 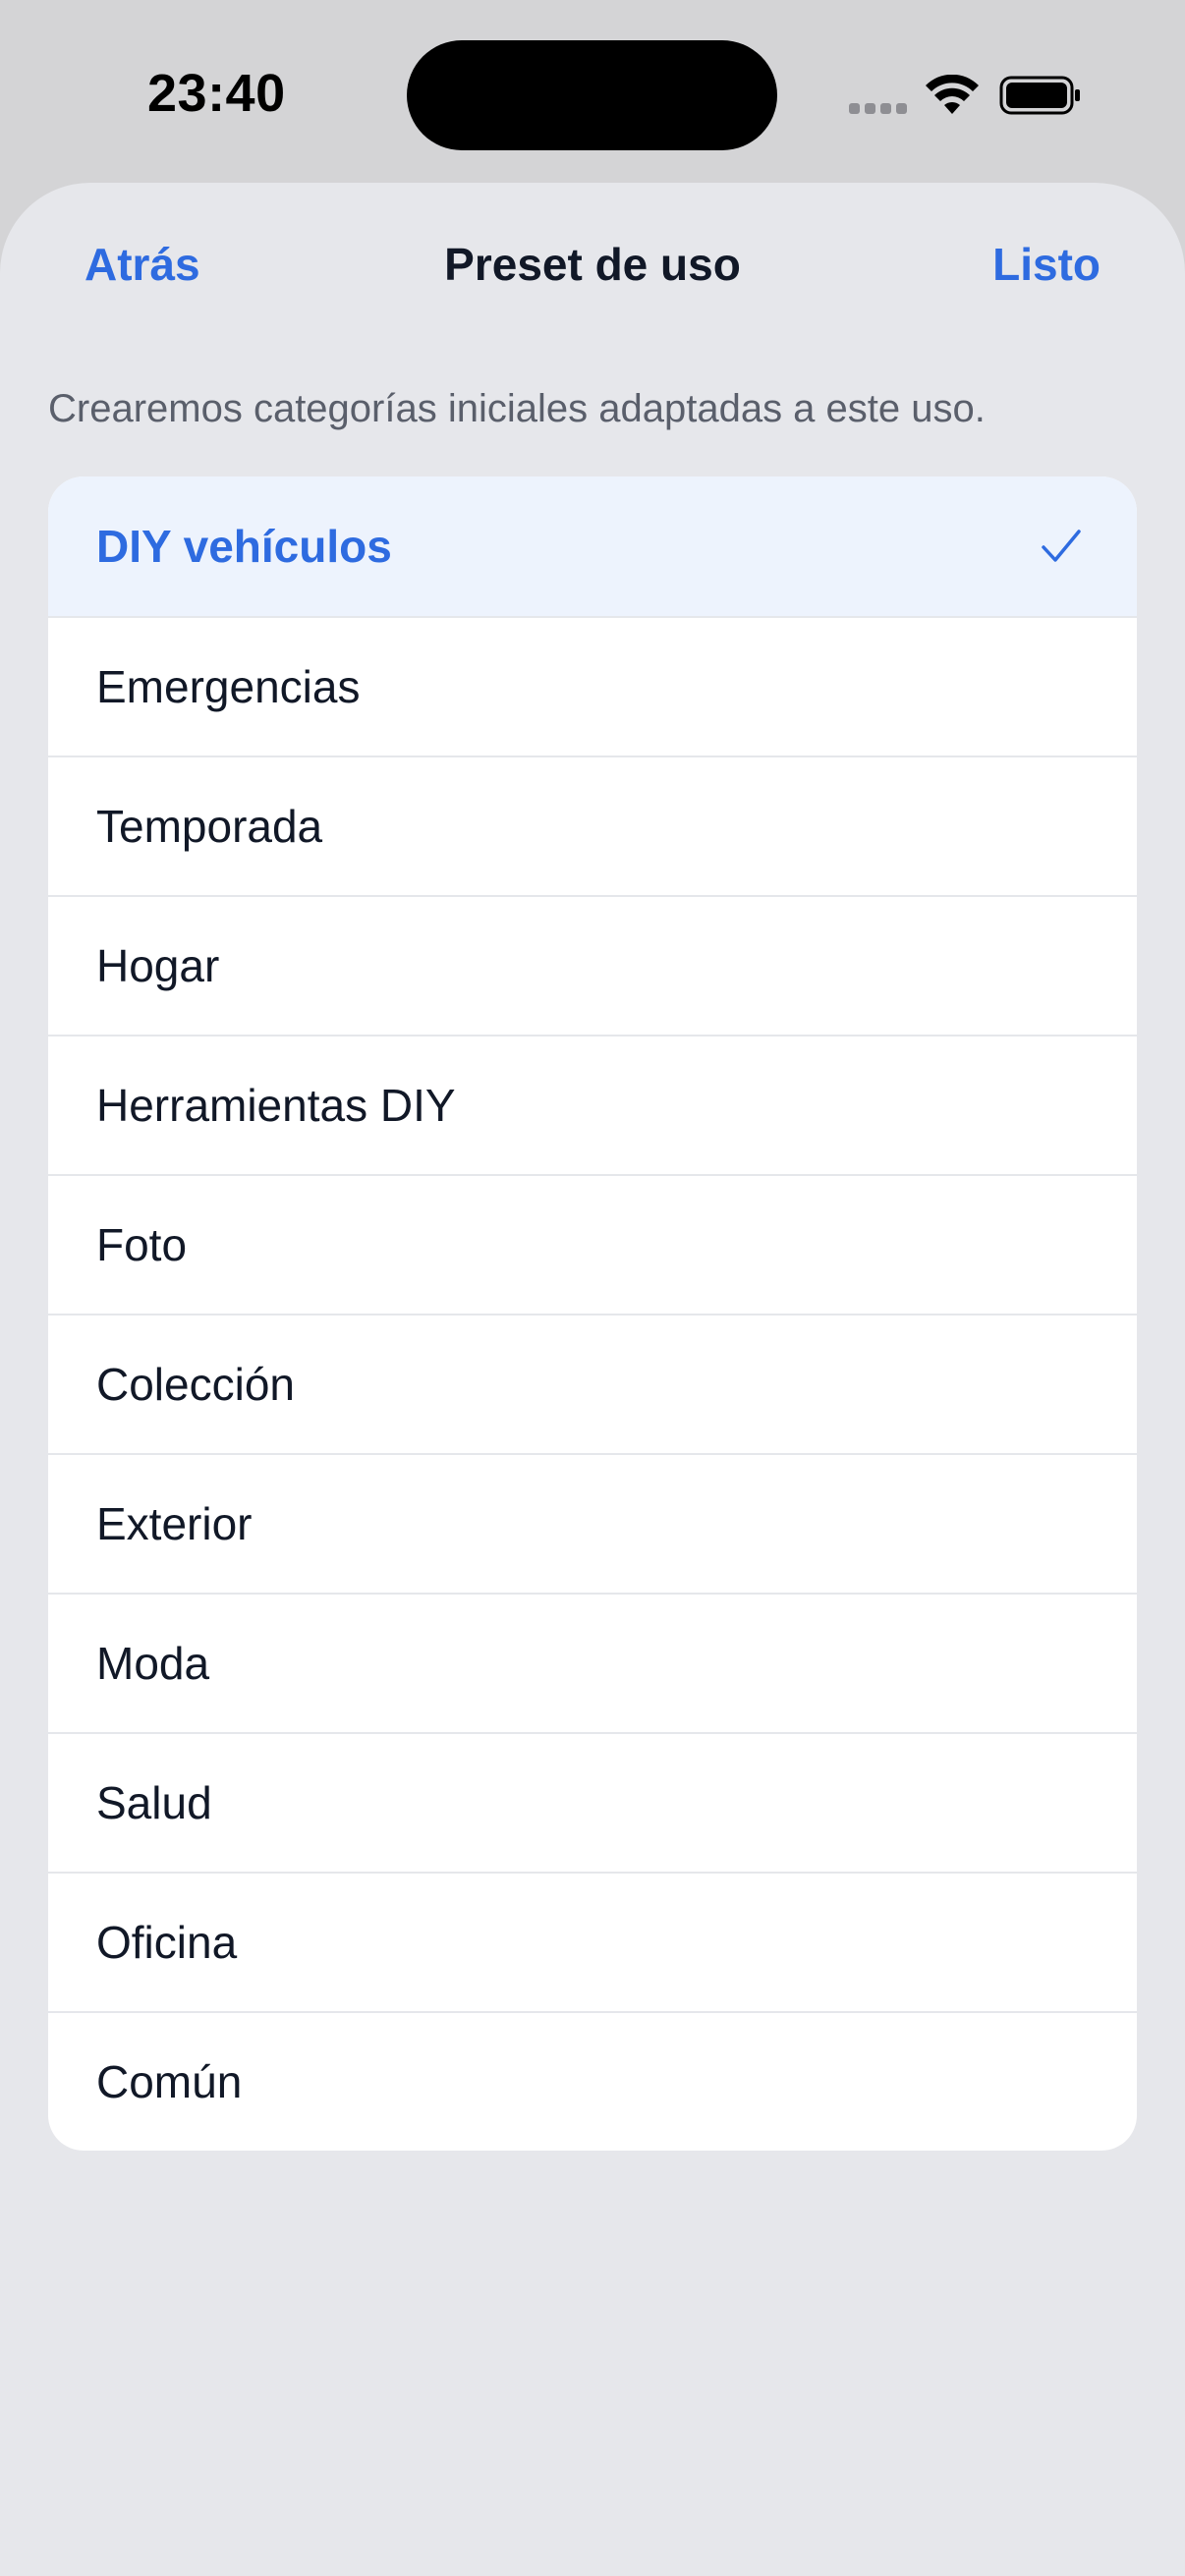 What do you see at coordinates (276, 1105) in the screenshot?
I see `list-item-label: Herramientas DIY` at bounding box center [276, 1105].